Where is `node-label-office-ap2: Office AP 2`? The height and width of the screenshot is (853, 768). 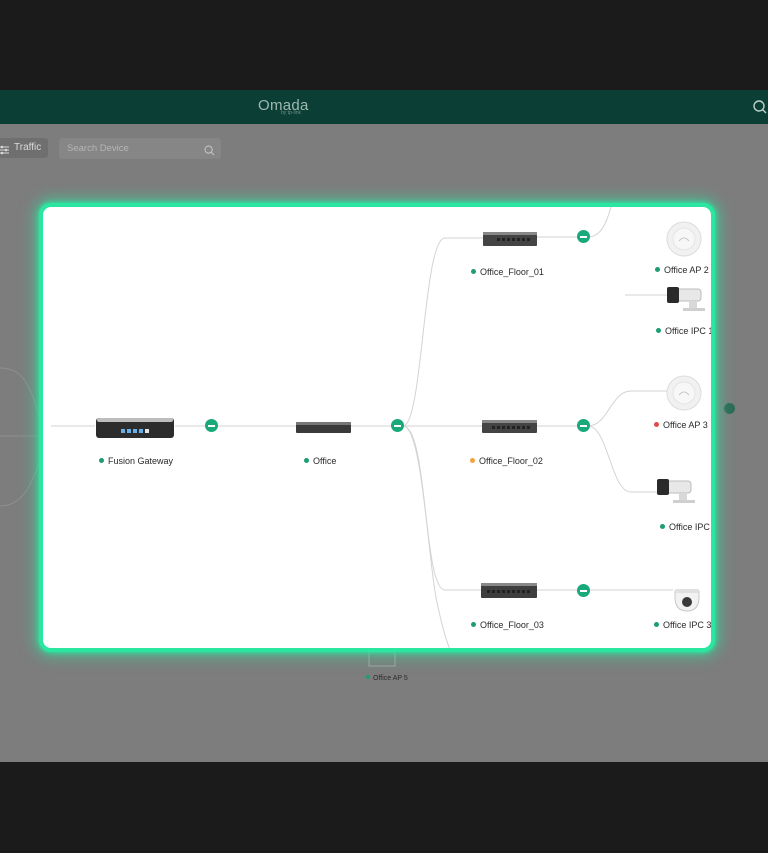
node-label-office-ap2: Office AP 2 is located at coordinates (682, 270).